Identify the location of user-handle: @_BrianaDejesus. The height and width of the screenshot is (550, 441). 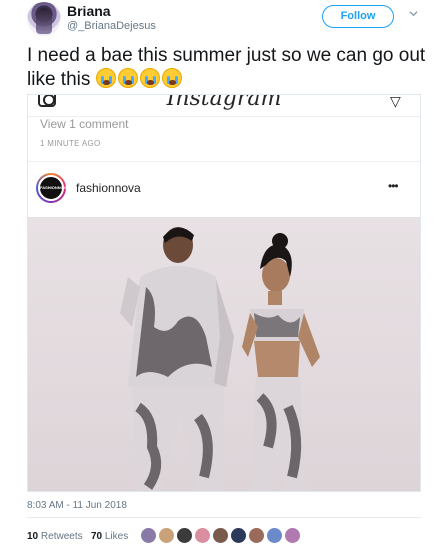
(111, 26).